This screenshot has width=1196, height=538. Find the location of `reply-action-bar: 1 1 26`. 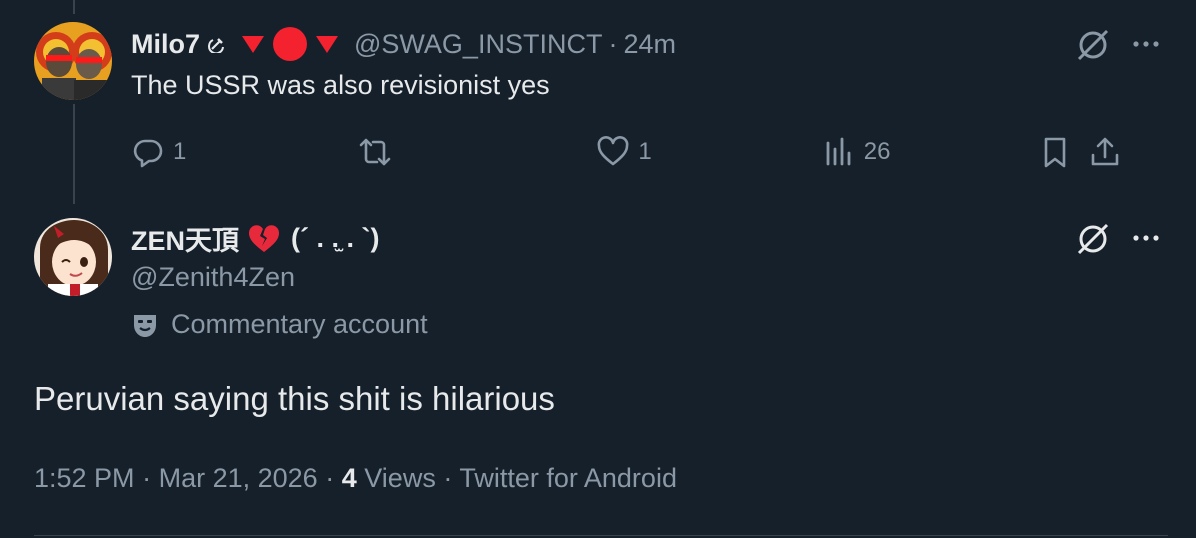

reply-action-bar: 1 1 26 is located at coordinates (648, 152).